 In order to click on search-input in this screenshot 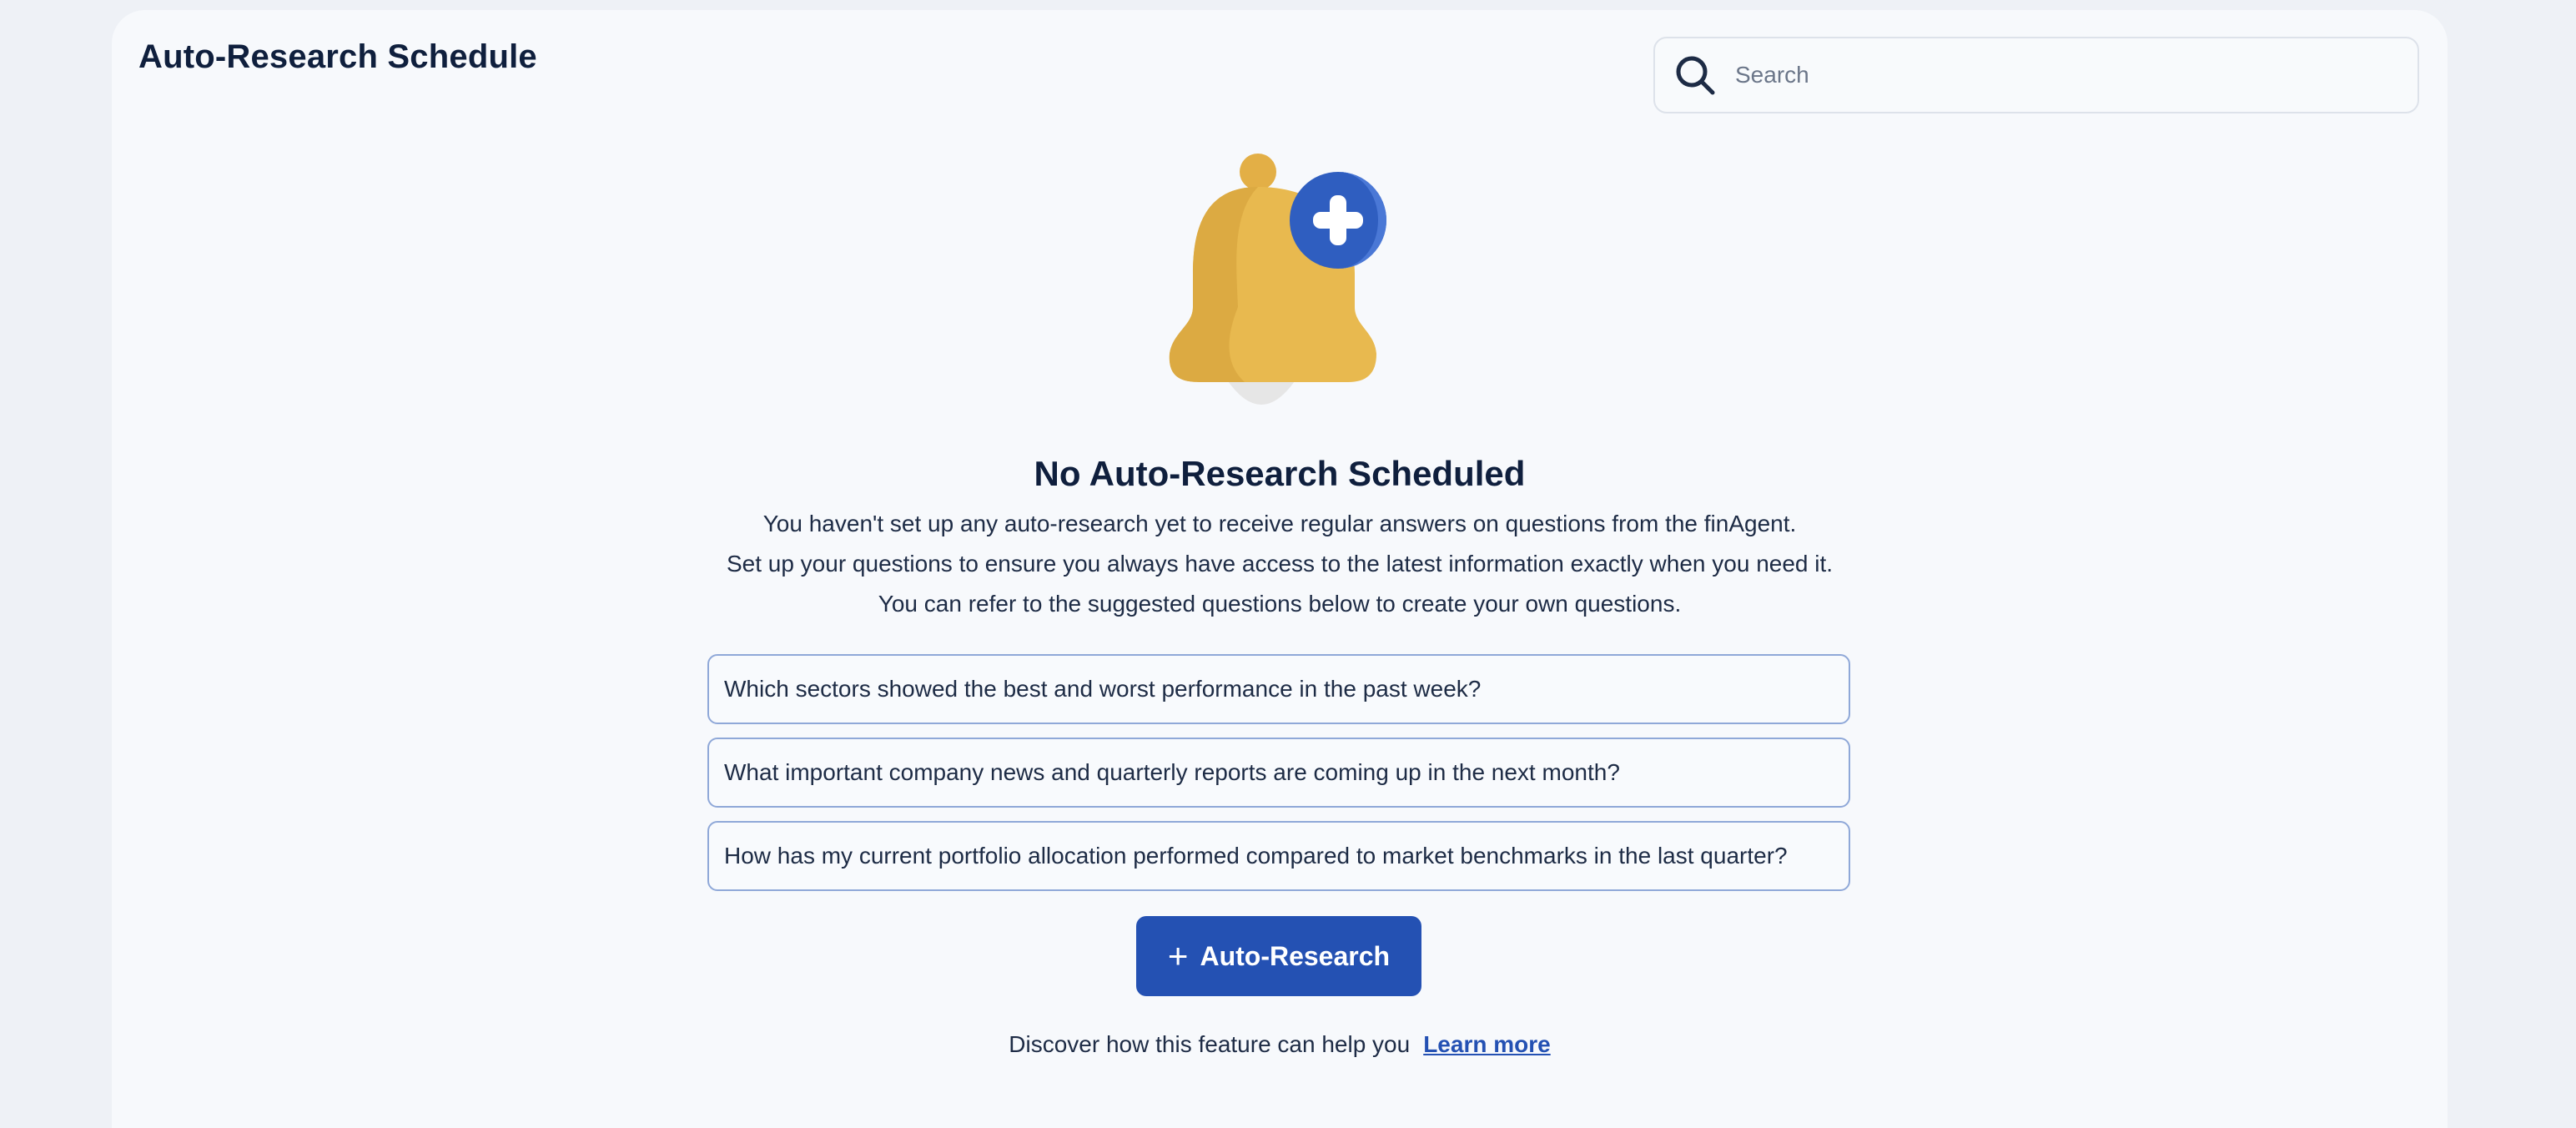, I will do `click(2060, 75)`.